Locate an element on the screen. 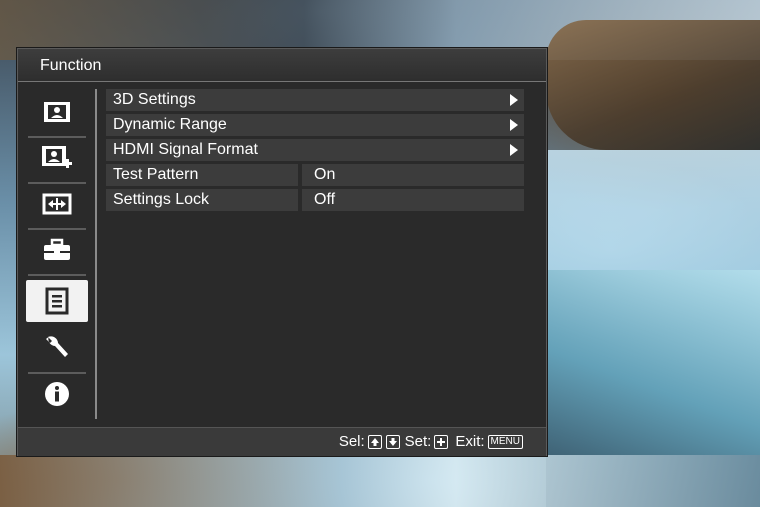  sidebar-edge-divider is located at coordinates (96, 254).